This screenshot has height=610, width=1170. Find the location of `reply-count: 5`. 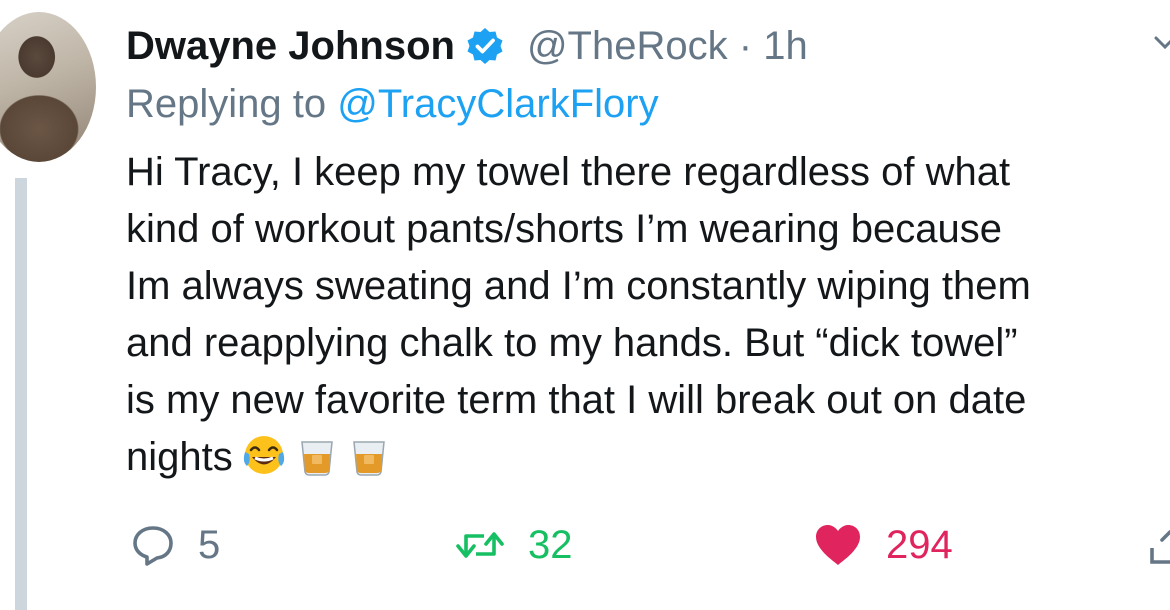

reply-count: 5 is located at coordinates (209, 544).